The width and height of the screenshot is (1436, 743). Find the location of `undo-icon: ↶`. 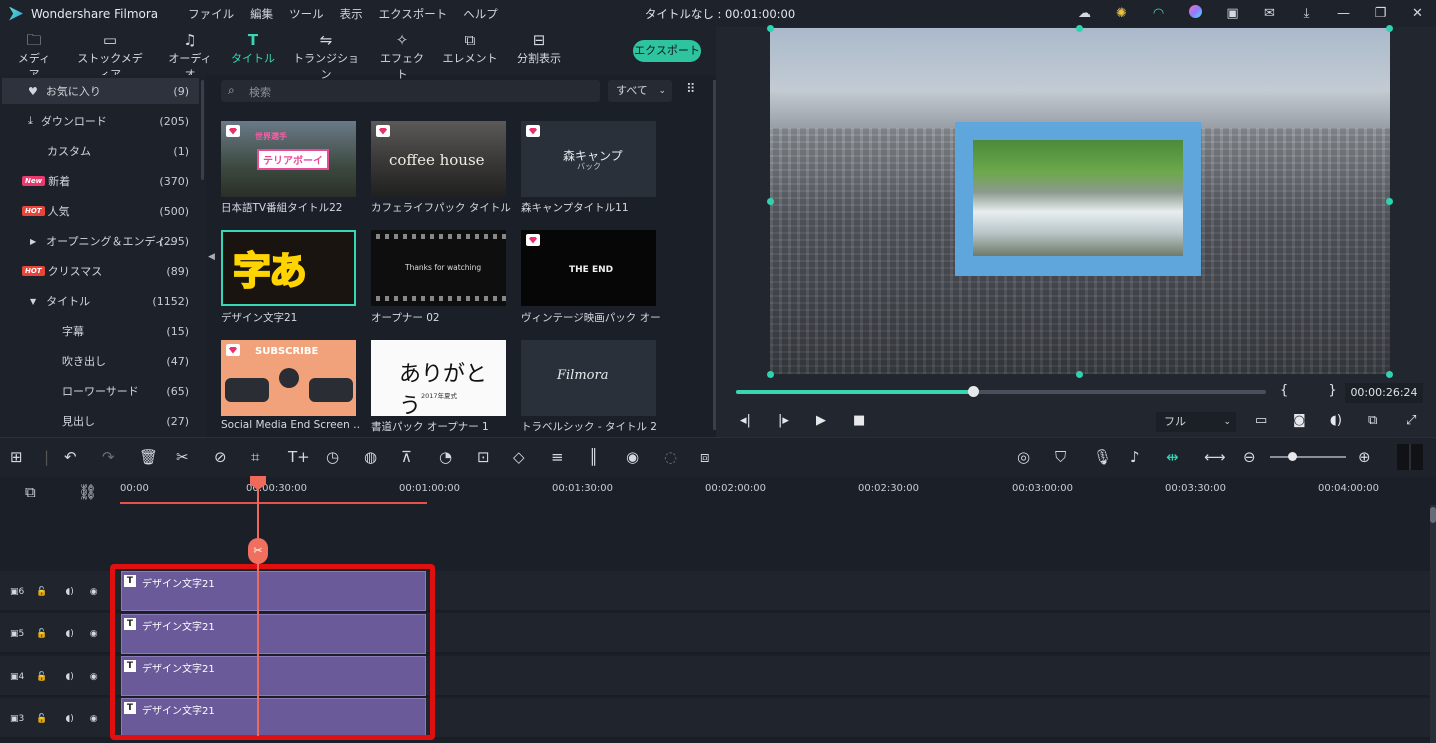

undo-icon: ↶ is located at coordinates (70, 457).